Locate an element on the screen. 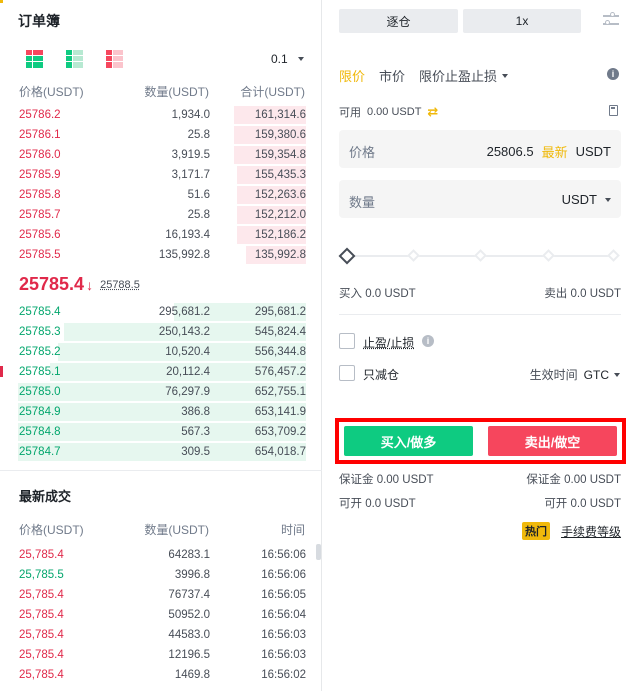 Image resolution: width=642 pixels, height=691 pixels. qty-cell: 10,520.4 is located at coordinates (187, 352).